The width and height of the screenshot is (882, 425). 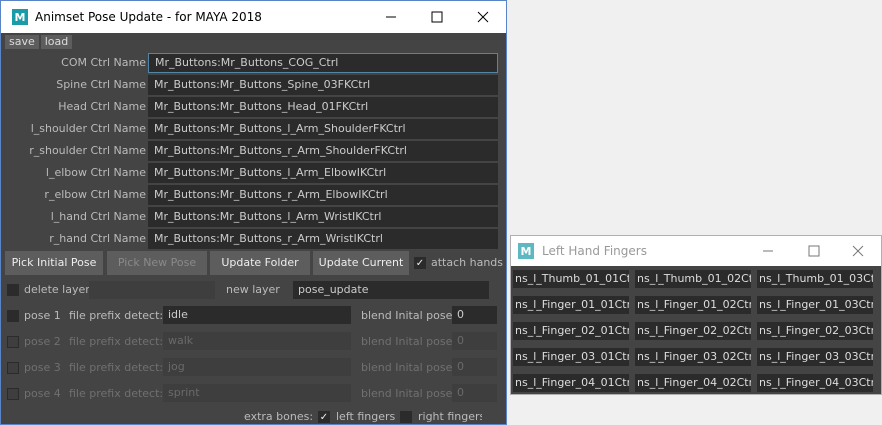 I want to click on finger-ctrl-button: ns_l_Finger_04_03Ctrl, so click(x=815, y=383).